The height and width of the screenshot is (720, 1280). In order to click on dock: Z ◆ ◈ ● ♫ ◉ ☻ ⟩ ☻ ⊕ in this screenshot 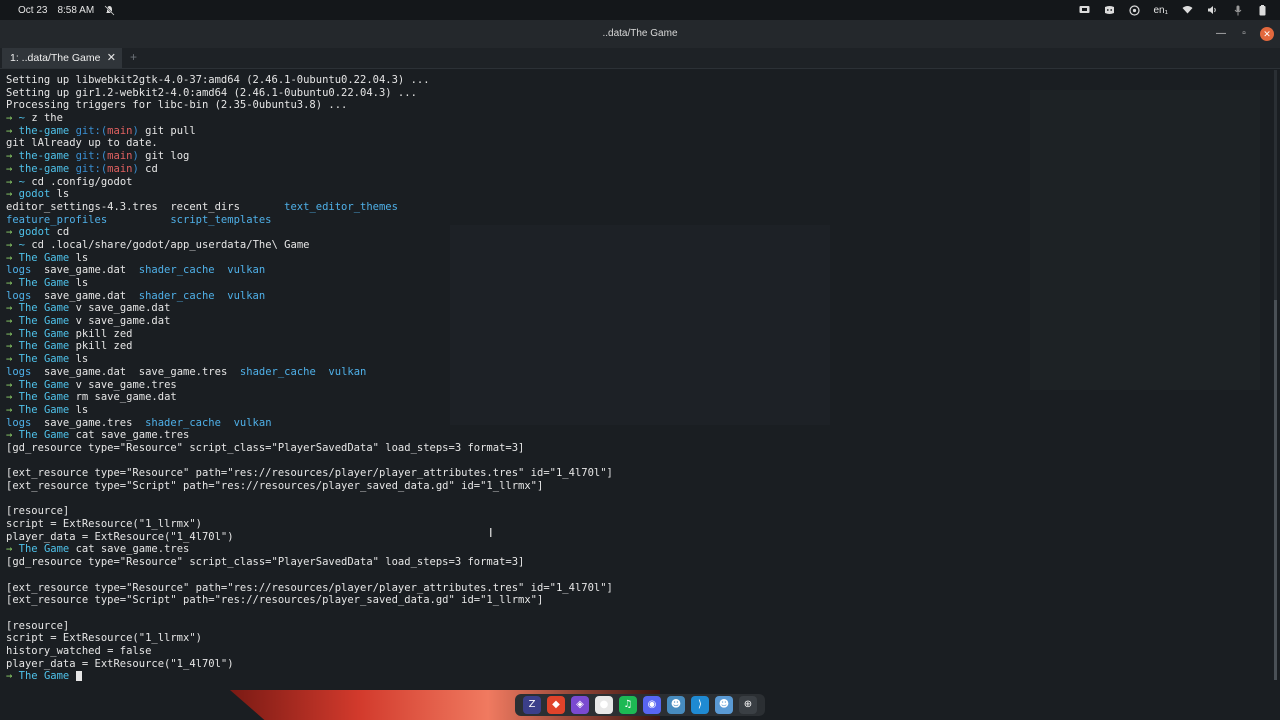, I will do `click(640, 705)`.